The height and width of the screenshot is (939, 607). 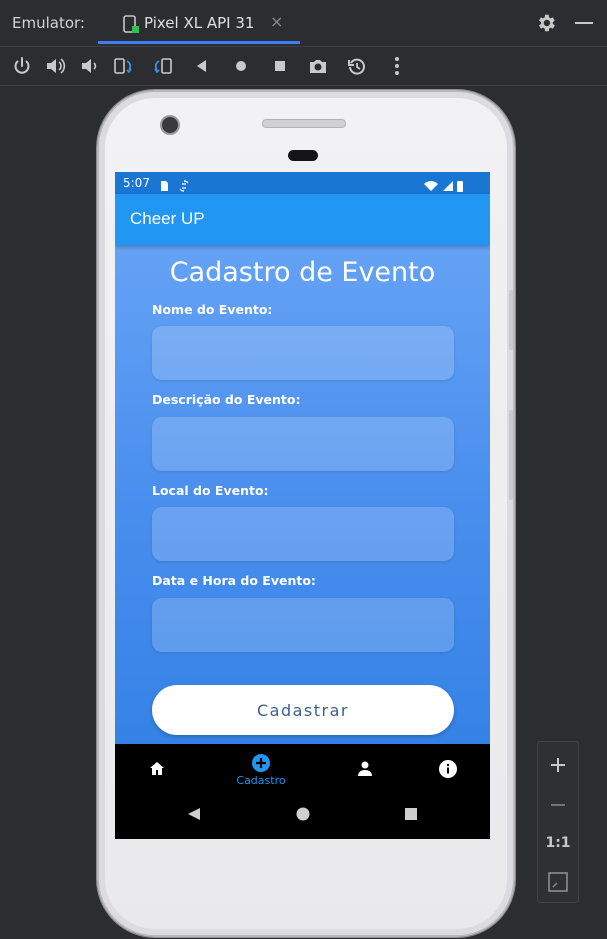 What do you see at coordinates (303, 625) in the screenshot?
I see `event-datetime-input` at bounding box center [303, 625].